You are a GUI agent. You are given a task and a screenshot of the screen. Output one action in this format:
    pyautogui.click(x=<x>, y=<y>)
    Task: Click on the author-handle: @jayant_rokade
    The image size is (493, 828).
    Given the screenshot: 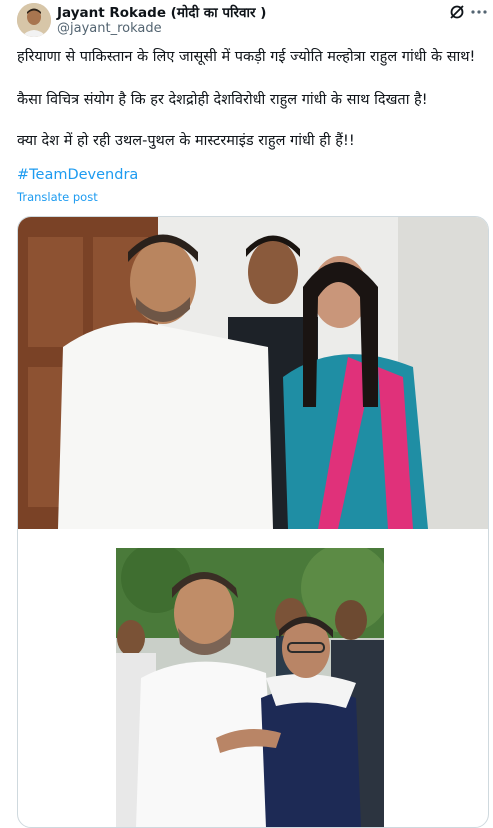 What is the action you would take?
    pyautogui.click(x=109, y=28)
    